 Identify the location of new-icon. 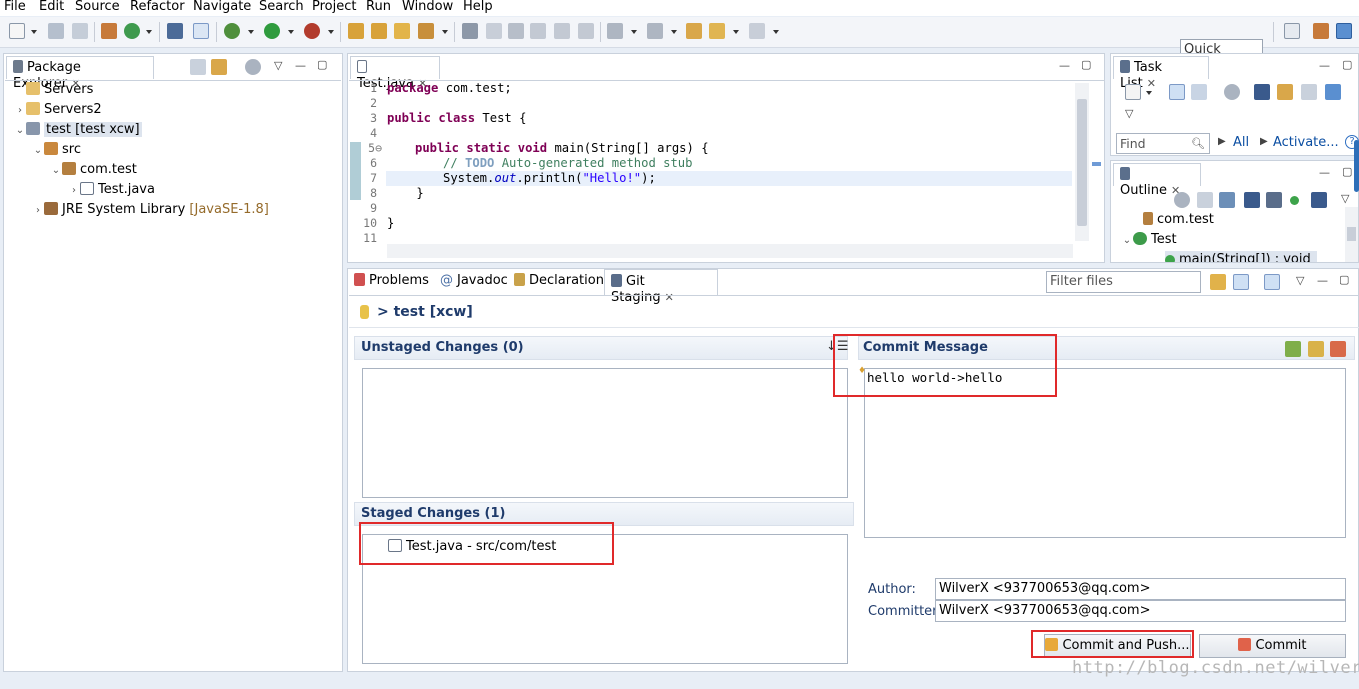
(17, 31).